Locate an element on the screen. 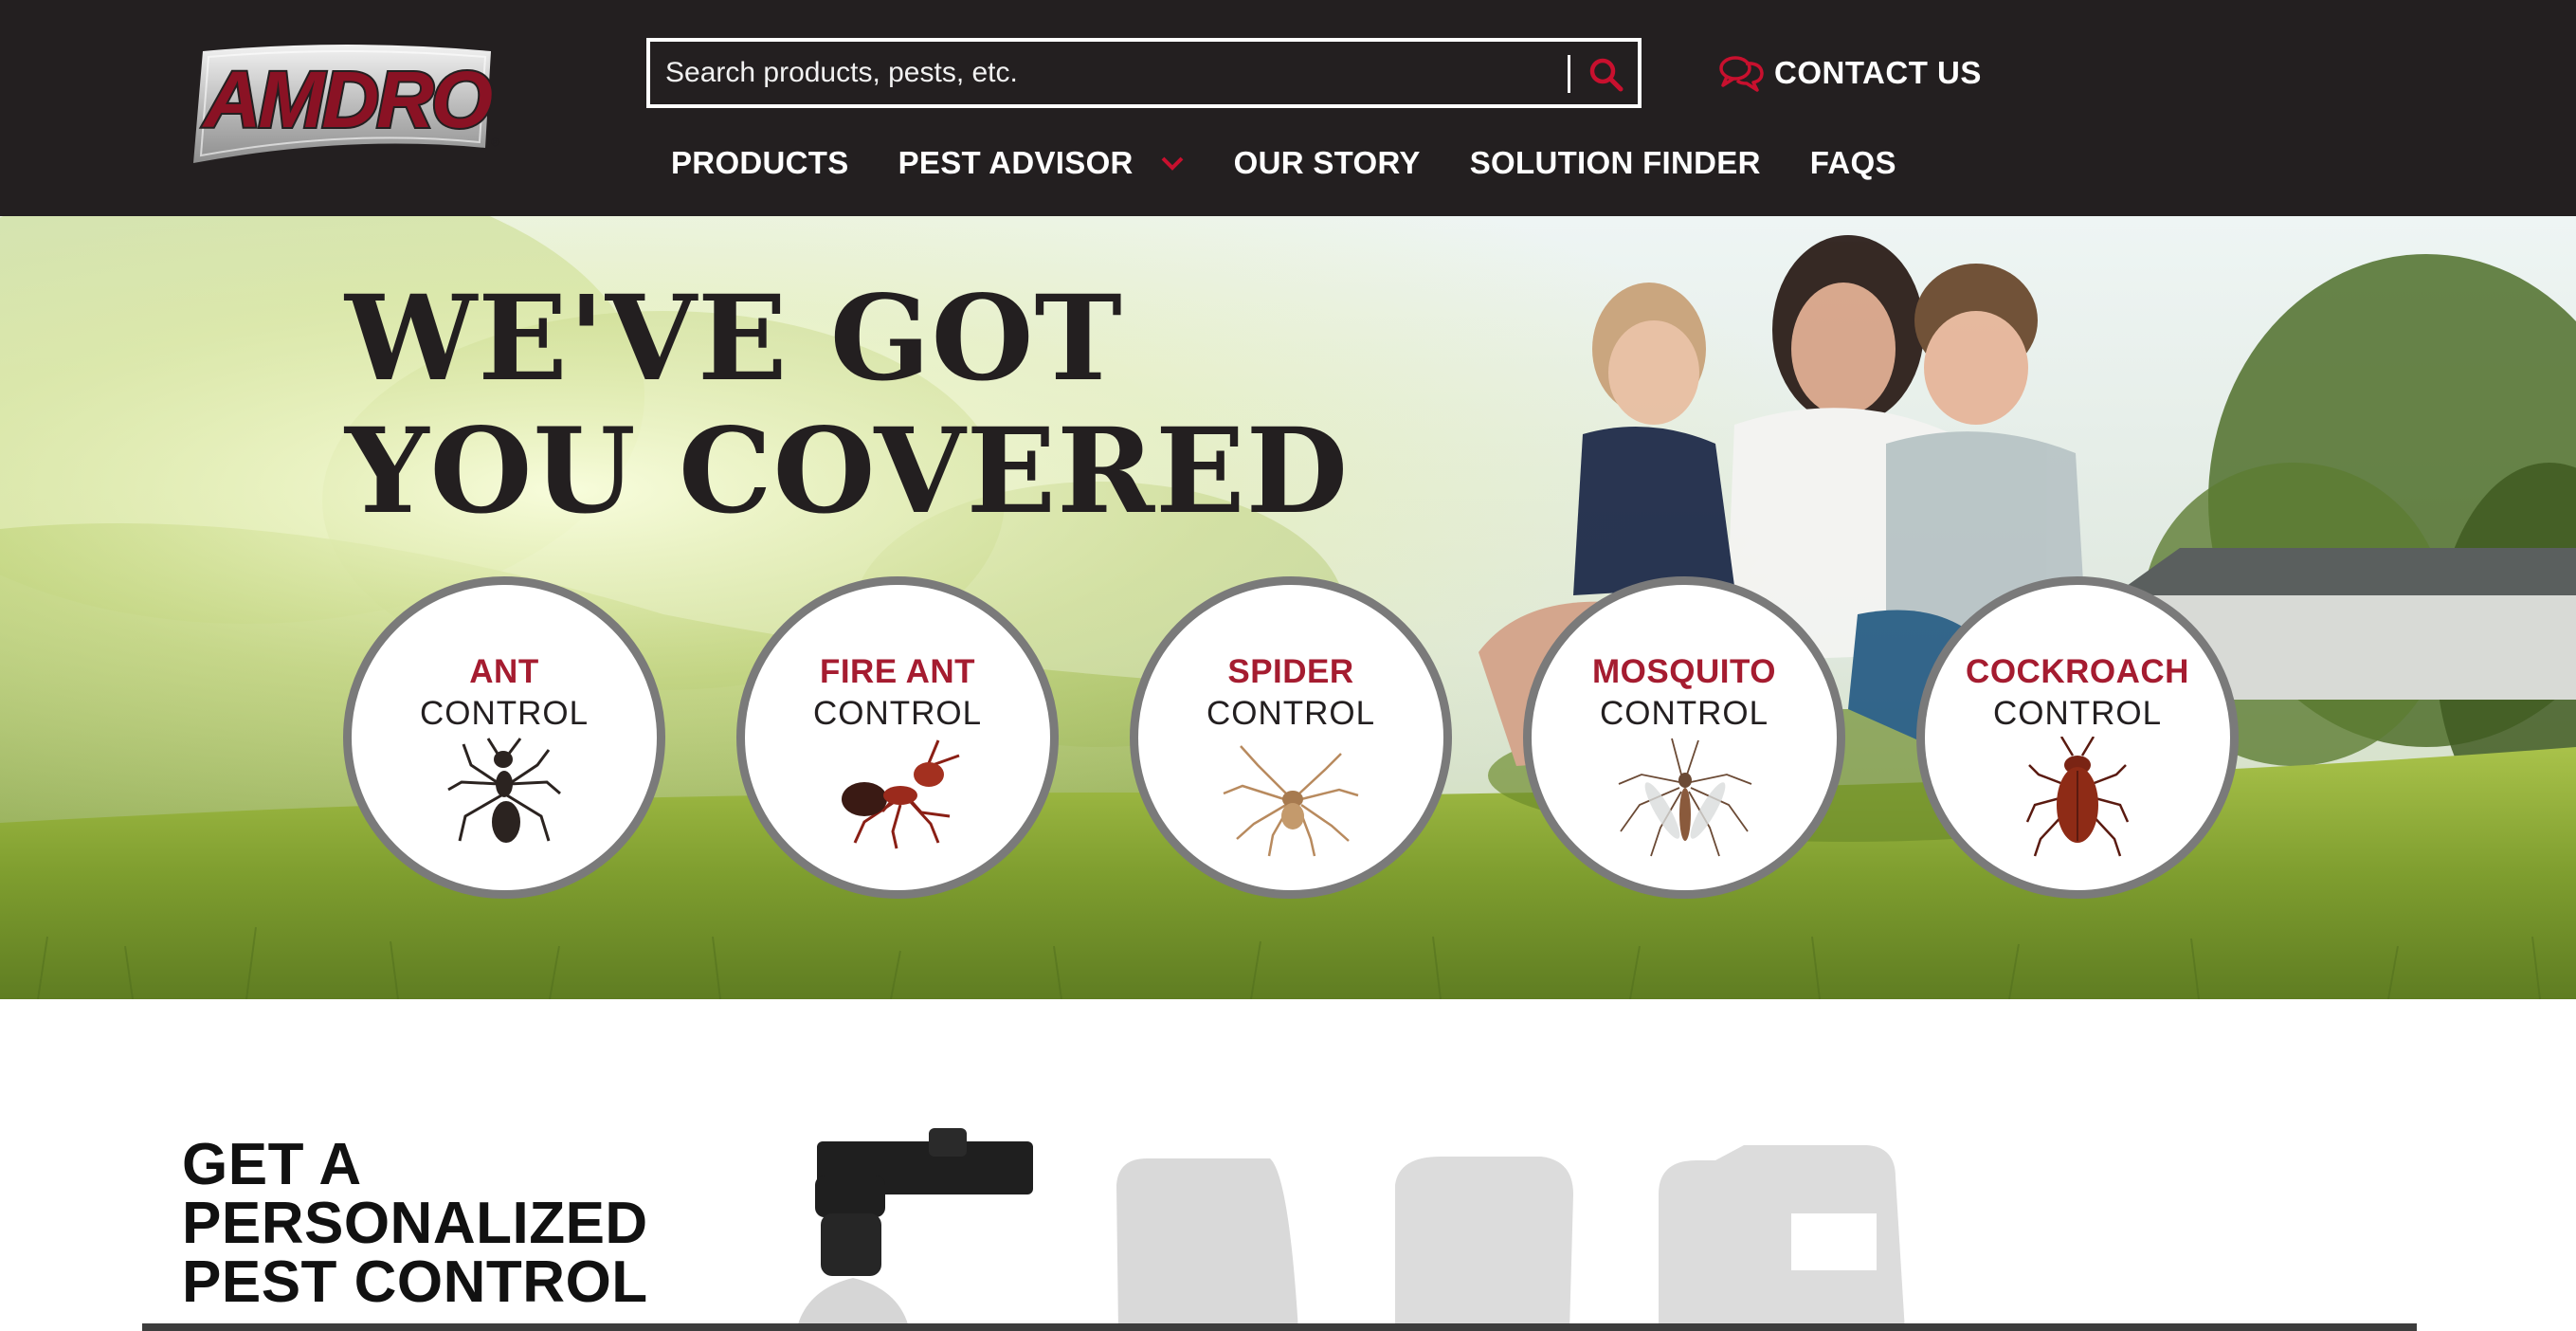 This screenshot has height=1331, width=2576. search-bar is located at coordinates (1144, 73).